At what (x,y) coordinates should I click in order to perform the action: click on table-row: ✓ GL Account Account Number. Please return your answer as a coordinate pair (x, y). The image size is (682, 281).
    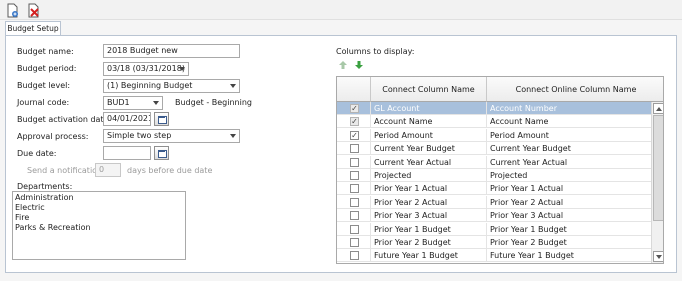
    Looking at the image, I should click on (494, 108).